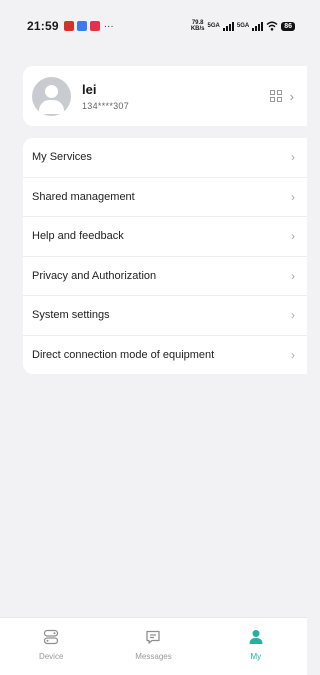  What do you see at coordinates (197, 26) in the screenshot?
I see `network-speed: 79.8 KB/s` at bounding box center [197, 26].